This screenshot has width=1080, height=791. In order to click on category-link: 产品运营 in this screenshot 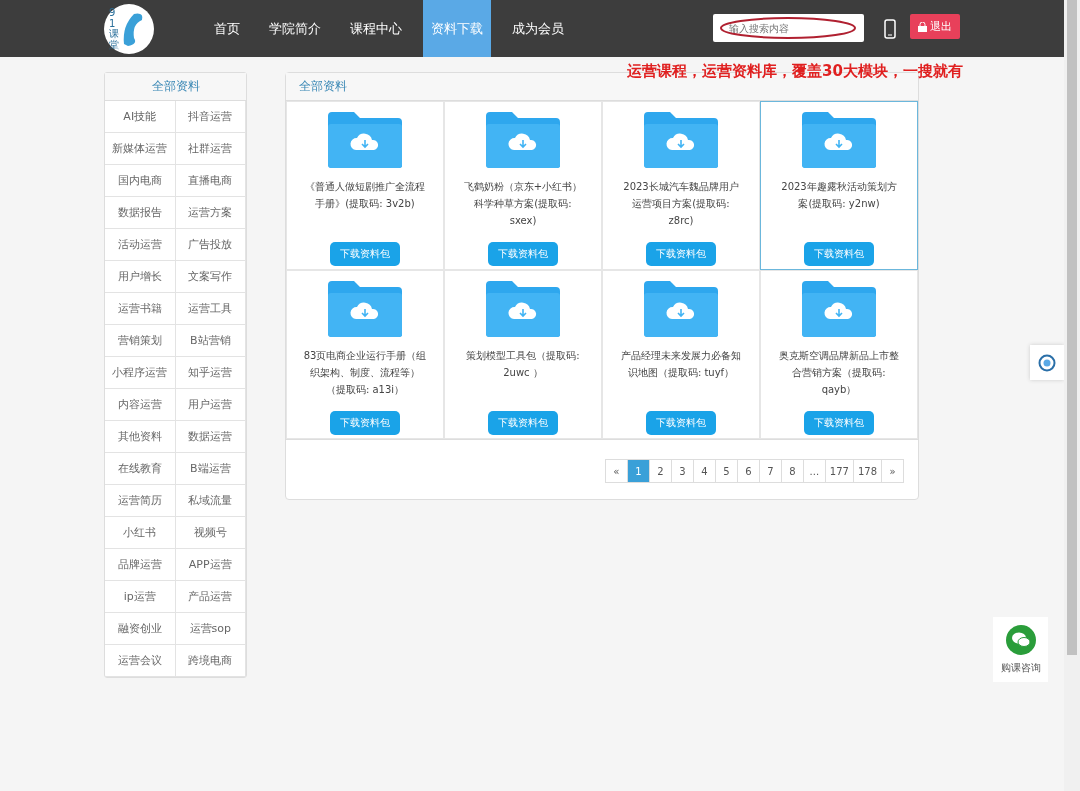, I will do `click(210, 597)`.